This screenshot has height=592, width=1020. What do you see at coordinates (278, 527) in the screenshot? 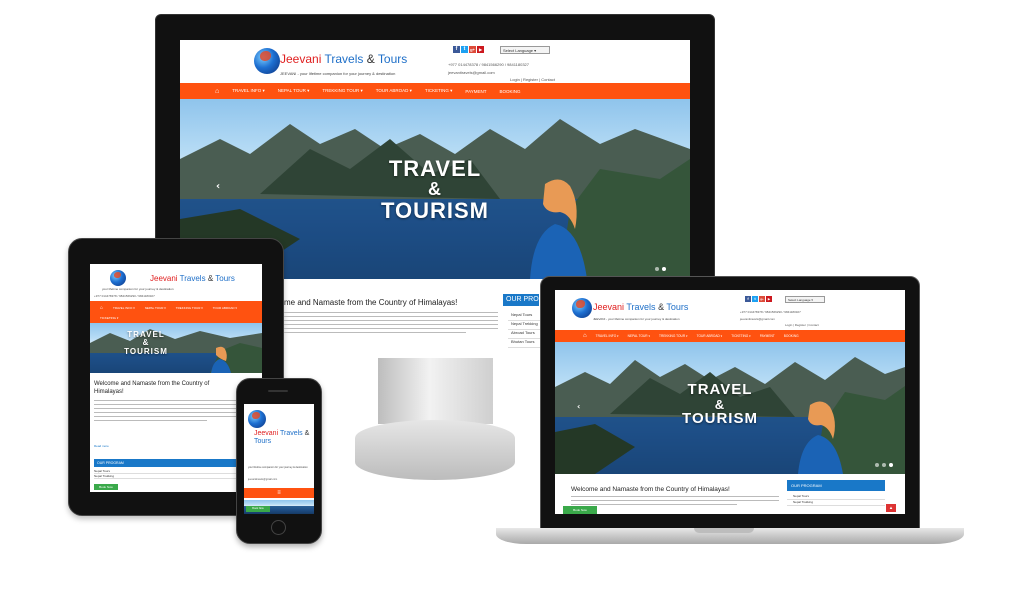
I see `iphone-home-button` at bounding box center [278, 527].